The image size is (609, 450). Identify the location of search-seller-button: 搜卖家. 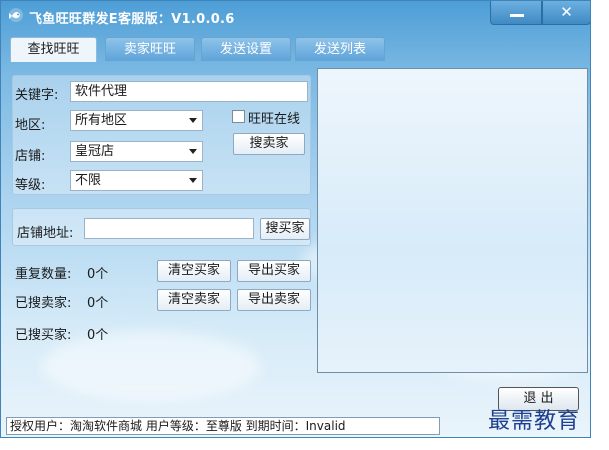
(269, 144).